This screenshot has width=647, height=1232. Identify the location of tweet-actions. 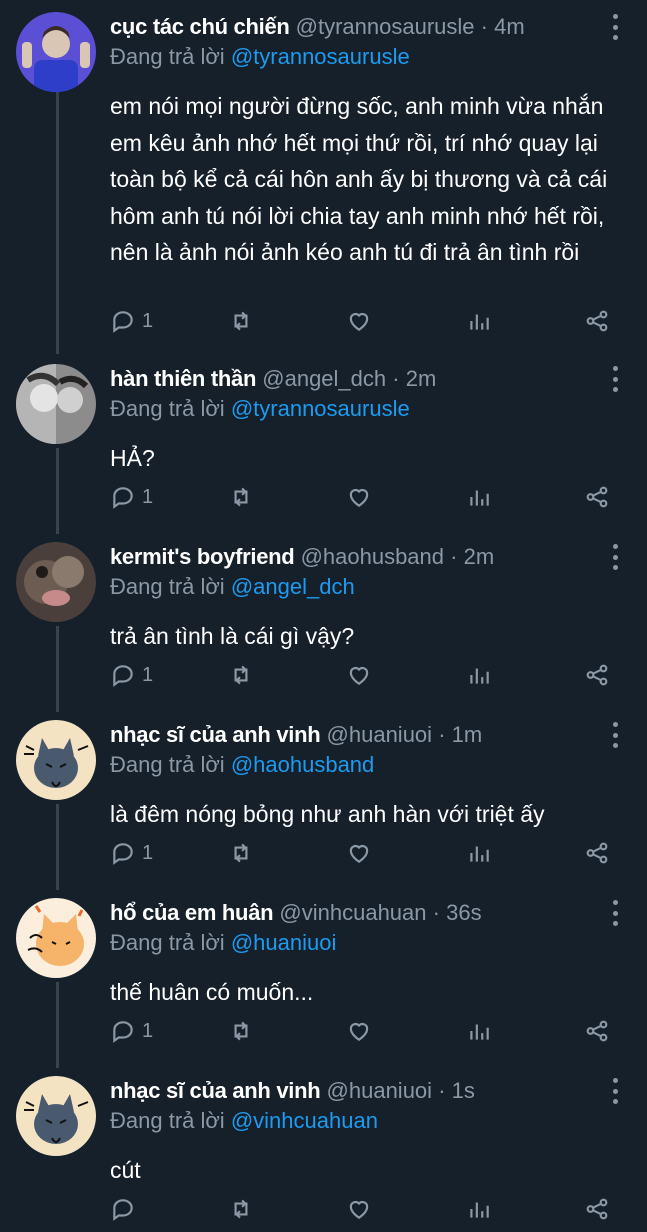
(363, 1209).